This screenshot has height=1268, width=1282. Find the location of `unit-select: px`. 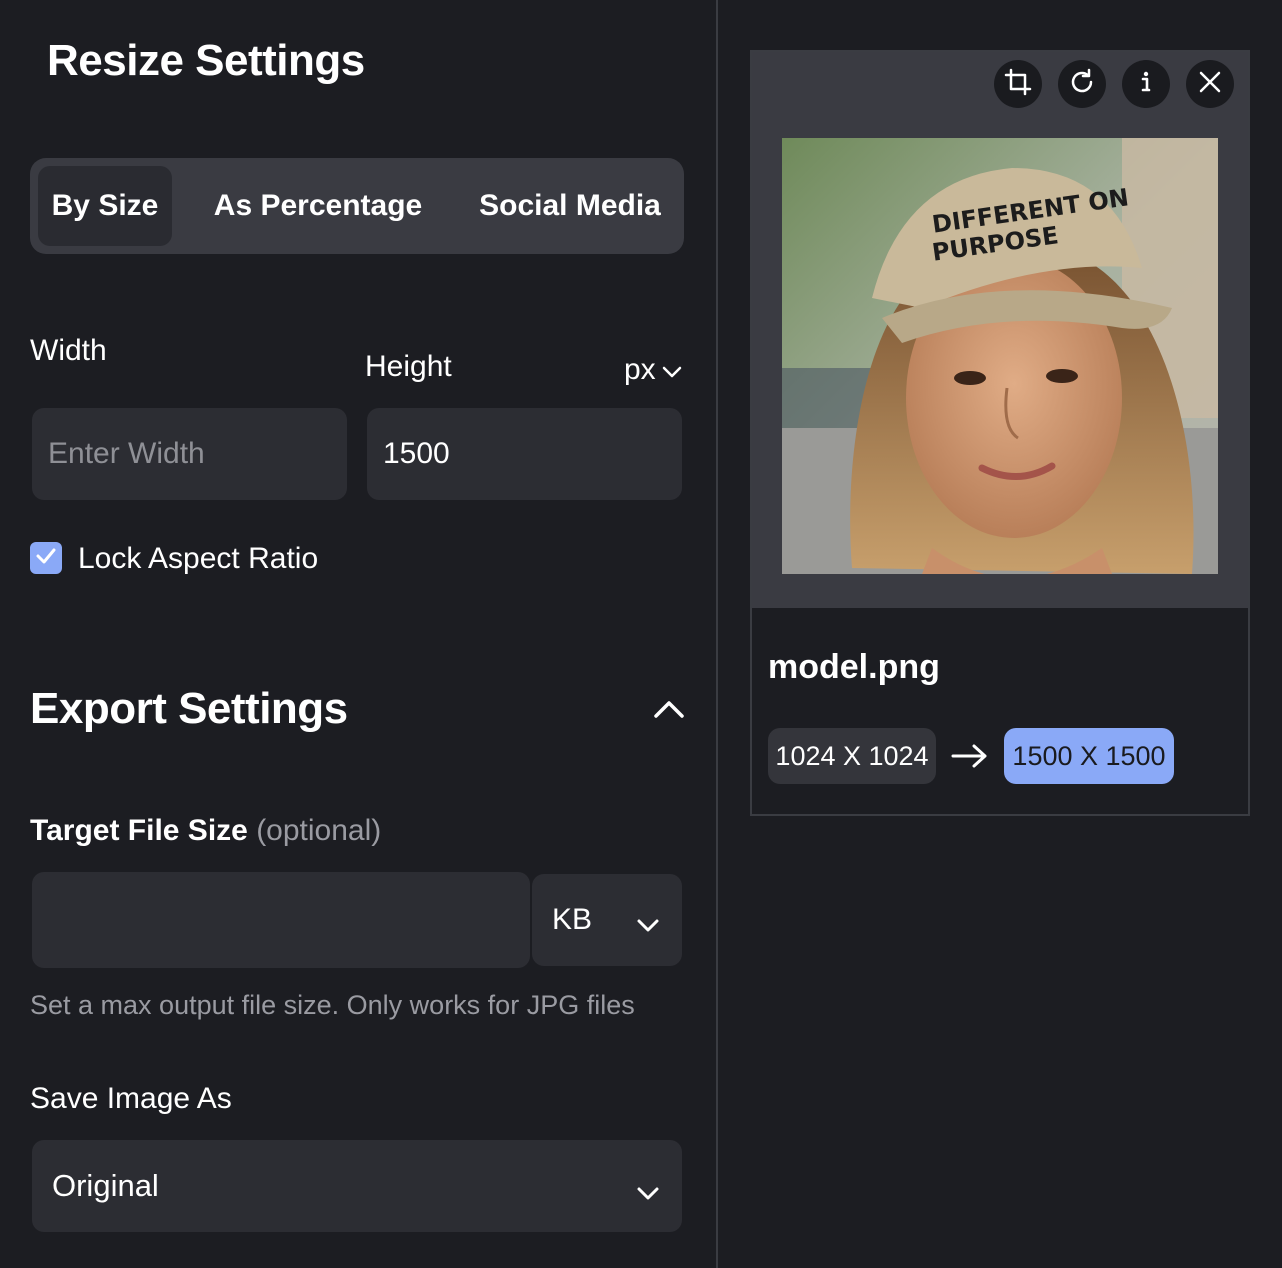

unit-select: px is located at coordinates (656, 370).